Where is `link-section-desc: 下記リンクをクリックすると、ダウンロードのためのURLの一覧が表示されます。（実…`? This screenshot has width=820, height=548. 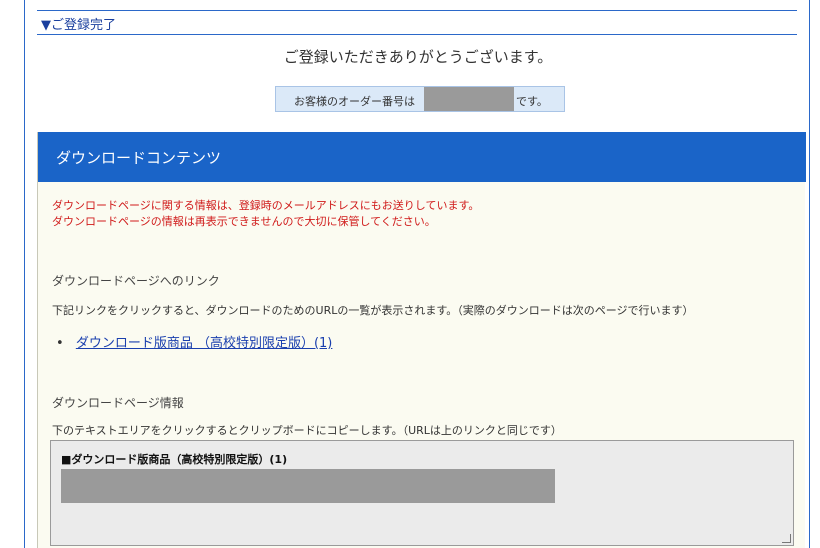
link-section-desc: 下記リンクをクリックすると、ダウンロードのためのURLの一覧が表示されます。（実… is located at coordinates (373, 310).